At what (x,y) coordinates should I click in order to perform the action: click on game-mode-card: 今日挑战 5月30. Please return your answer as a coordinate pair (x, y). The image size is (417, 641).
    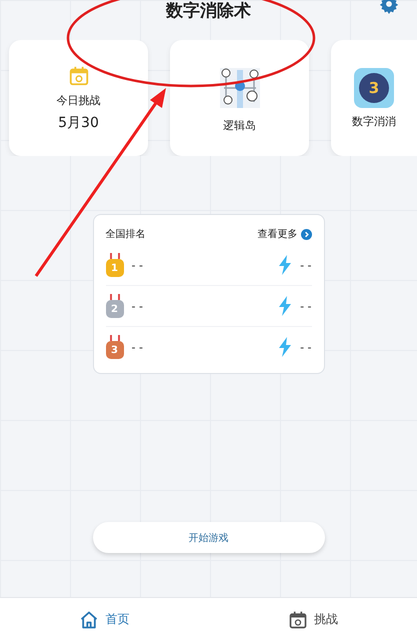
    Looking at the image, I should click on (78, 98).